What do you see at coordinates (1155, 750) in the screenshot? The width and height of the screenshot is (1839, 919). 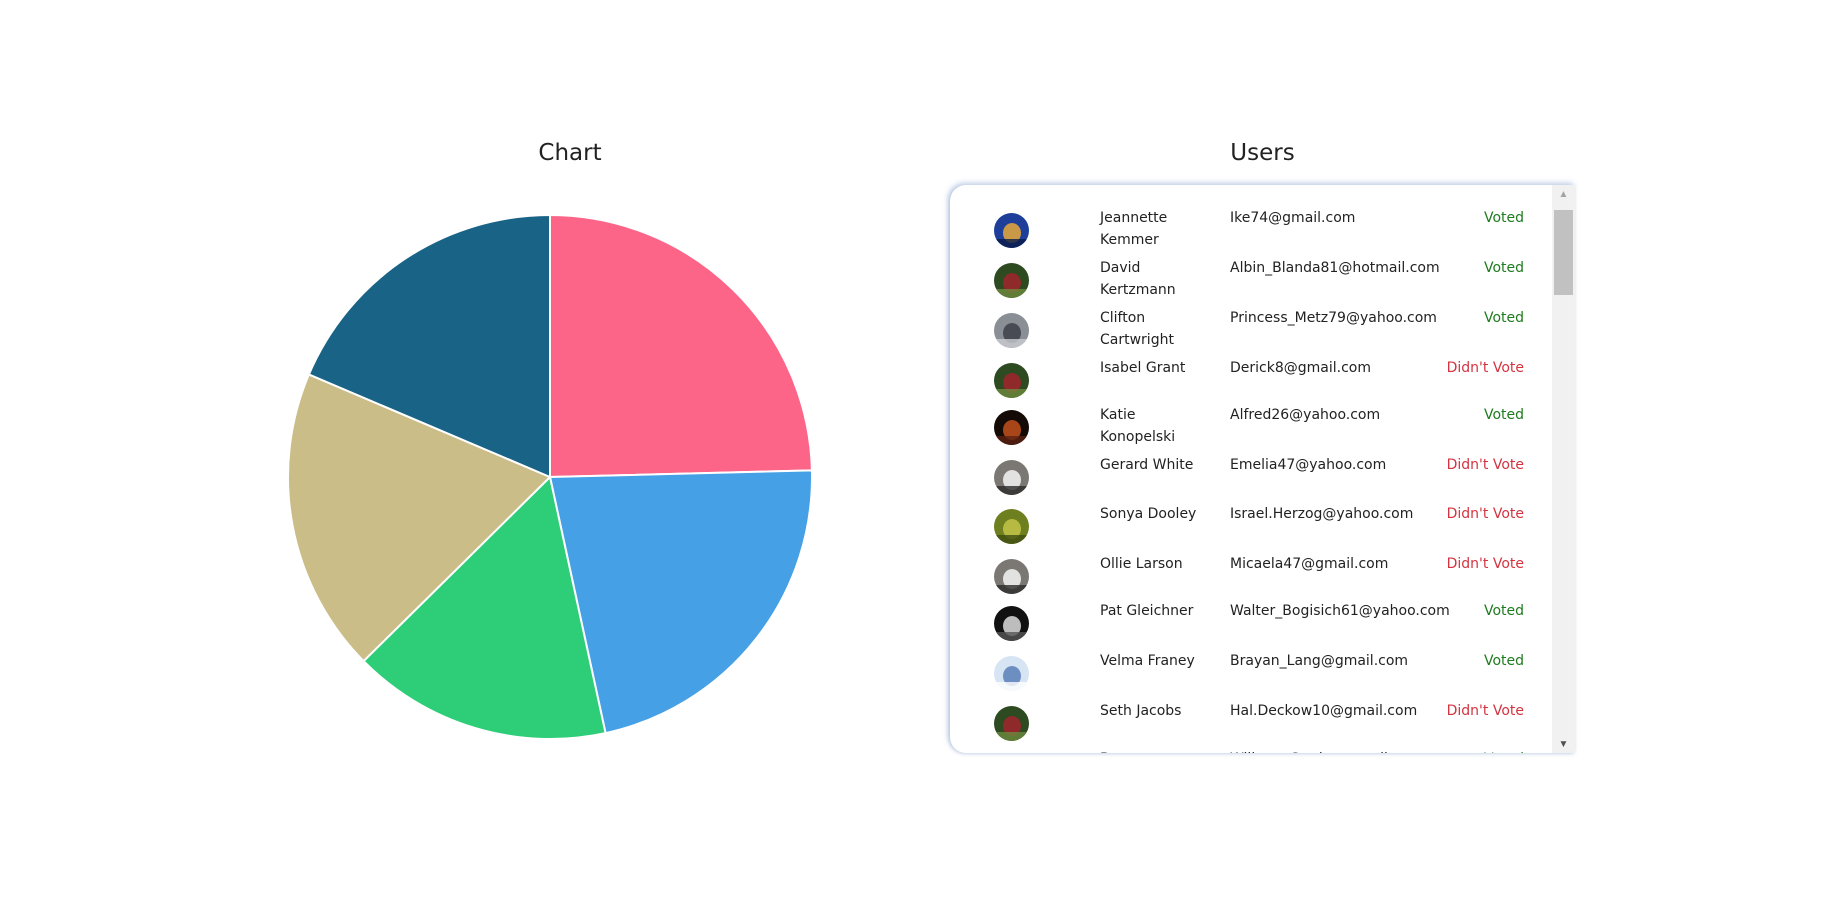 I see `user-name: Betty` at bounding box center [1155, 750].